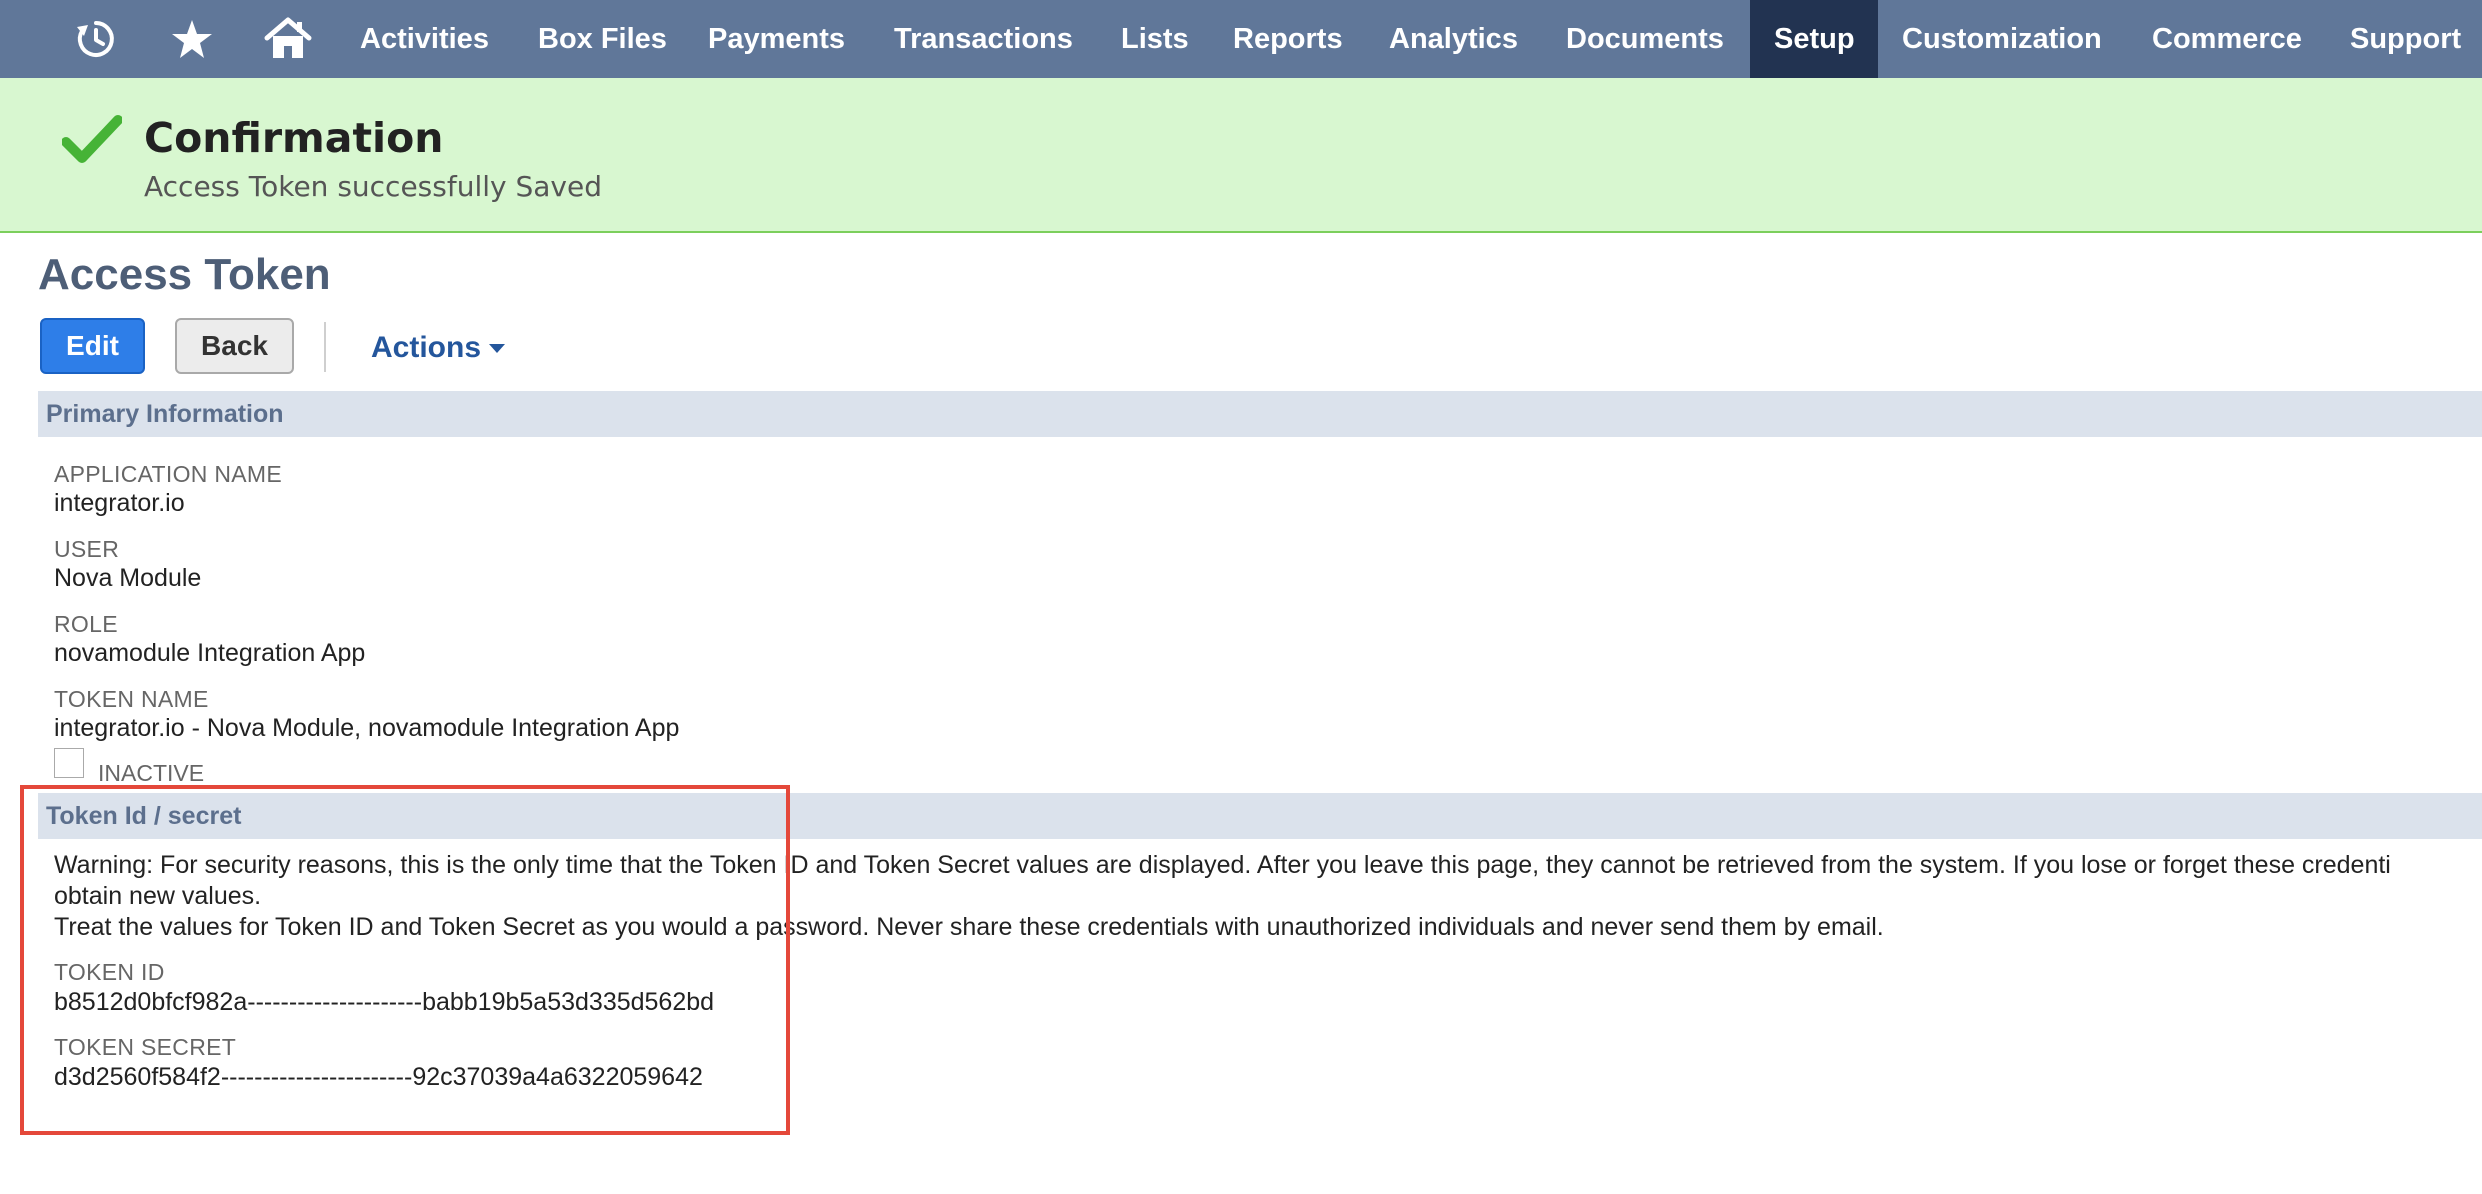 The width and height of the screenshot is (2482, 1194). I want to click on inactive-label: INACTIVE, so click(151, 773).